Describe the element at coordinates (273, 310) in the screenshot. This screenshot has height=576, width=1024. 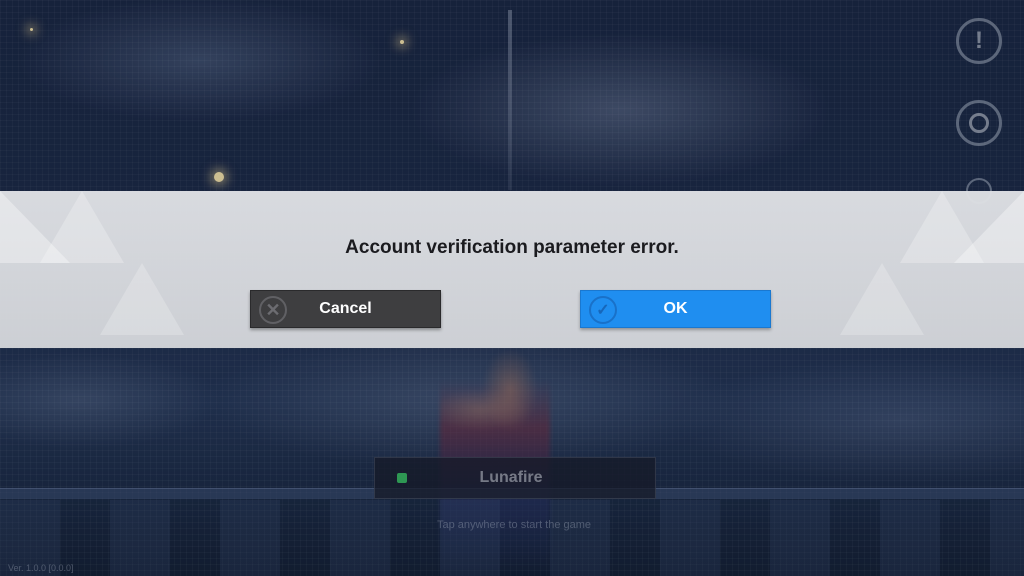
I see `close-circle-icon: ✕` at that location.